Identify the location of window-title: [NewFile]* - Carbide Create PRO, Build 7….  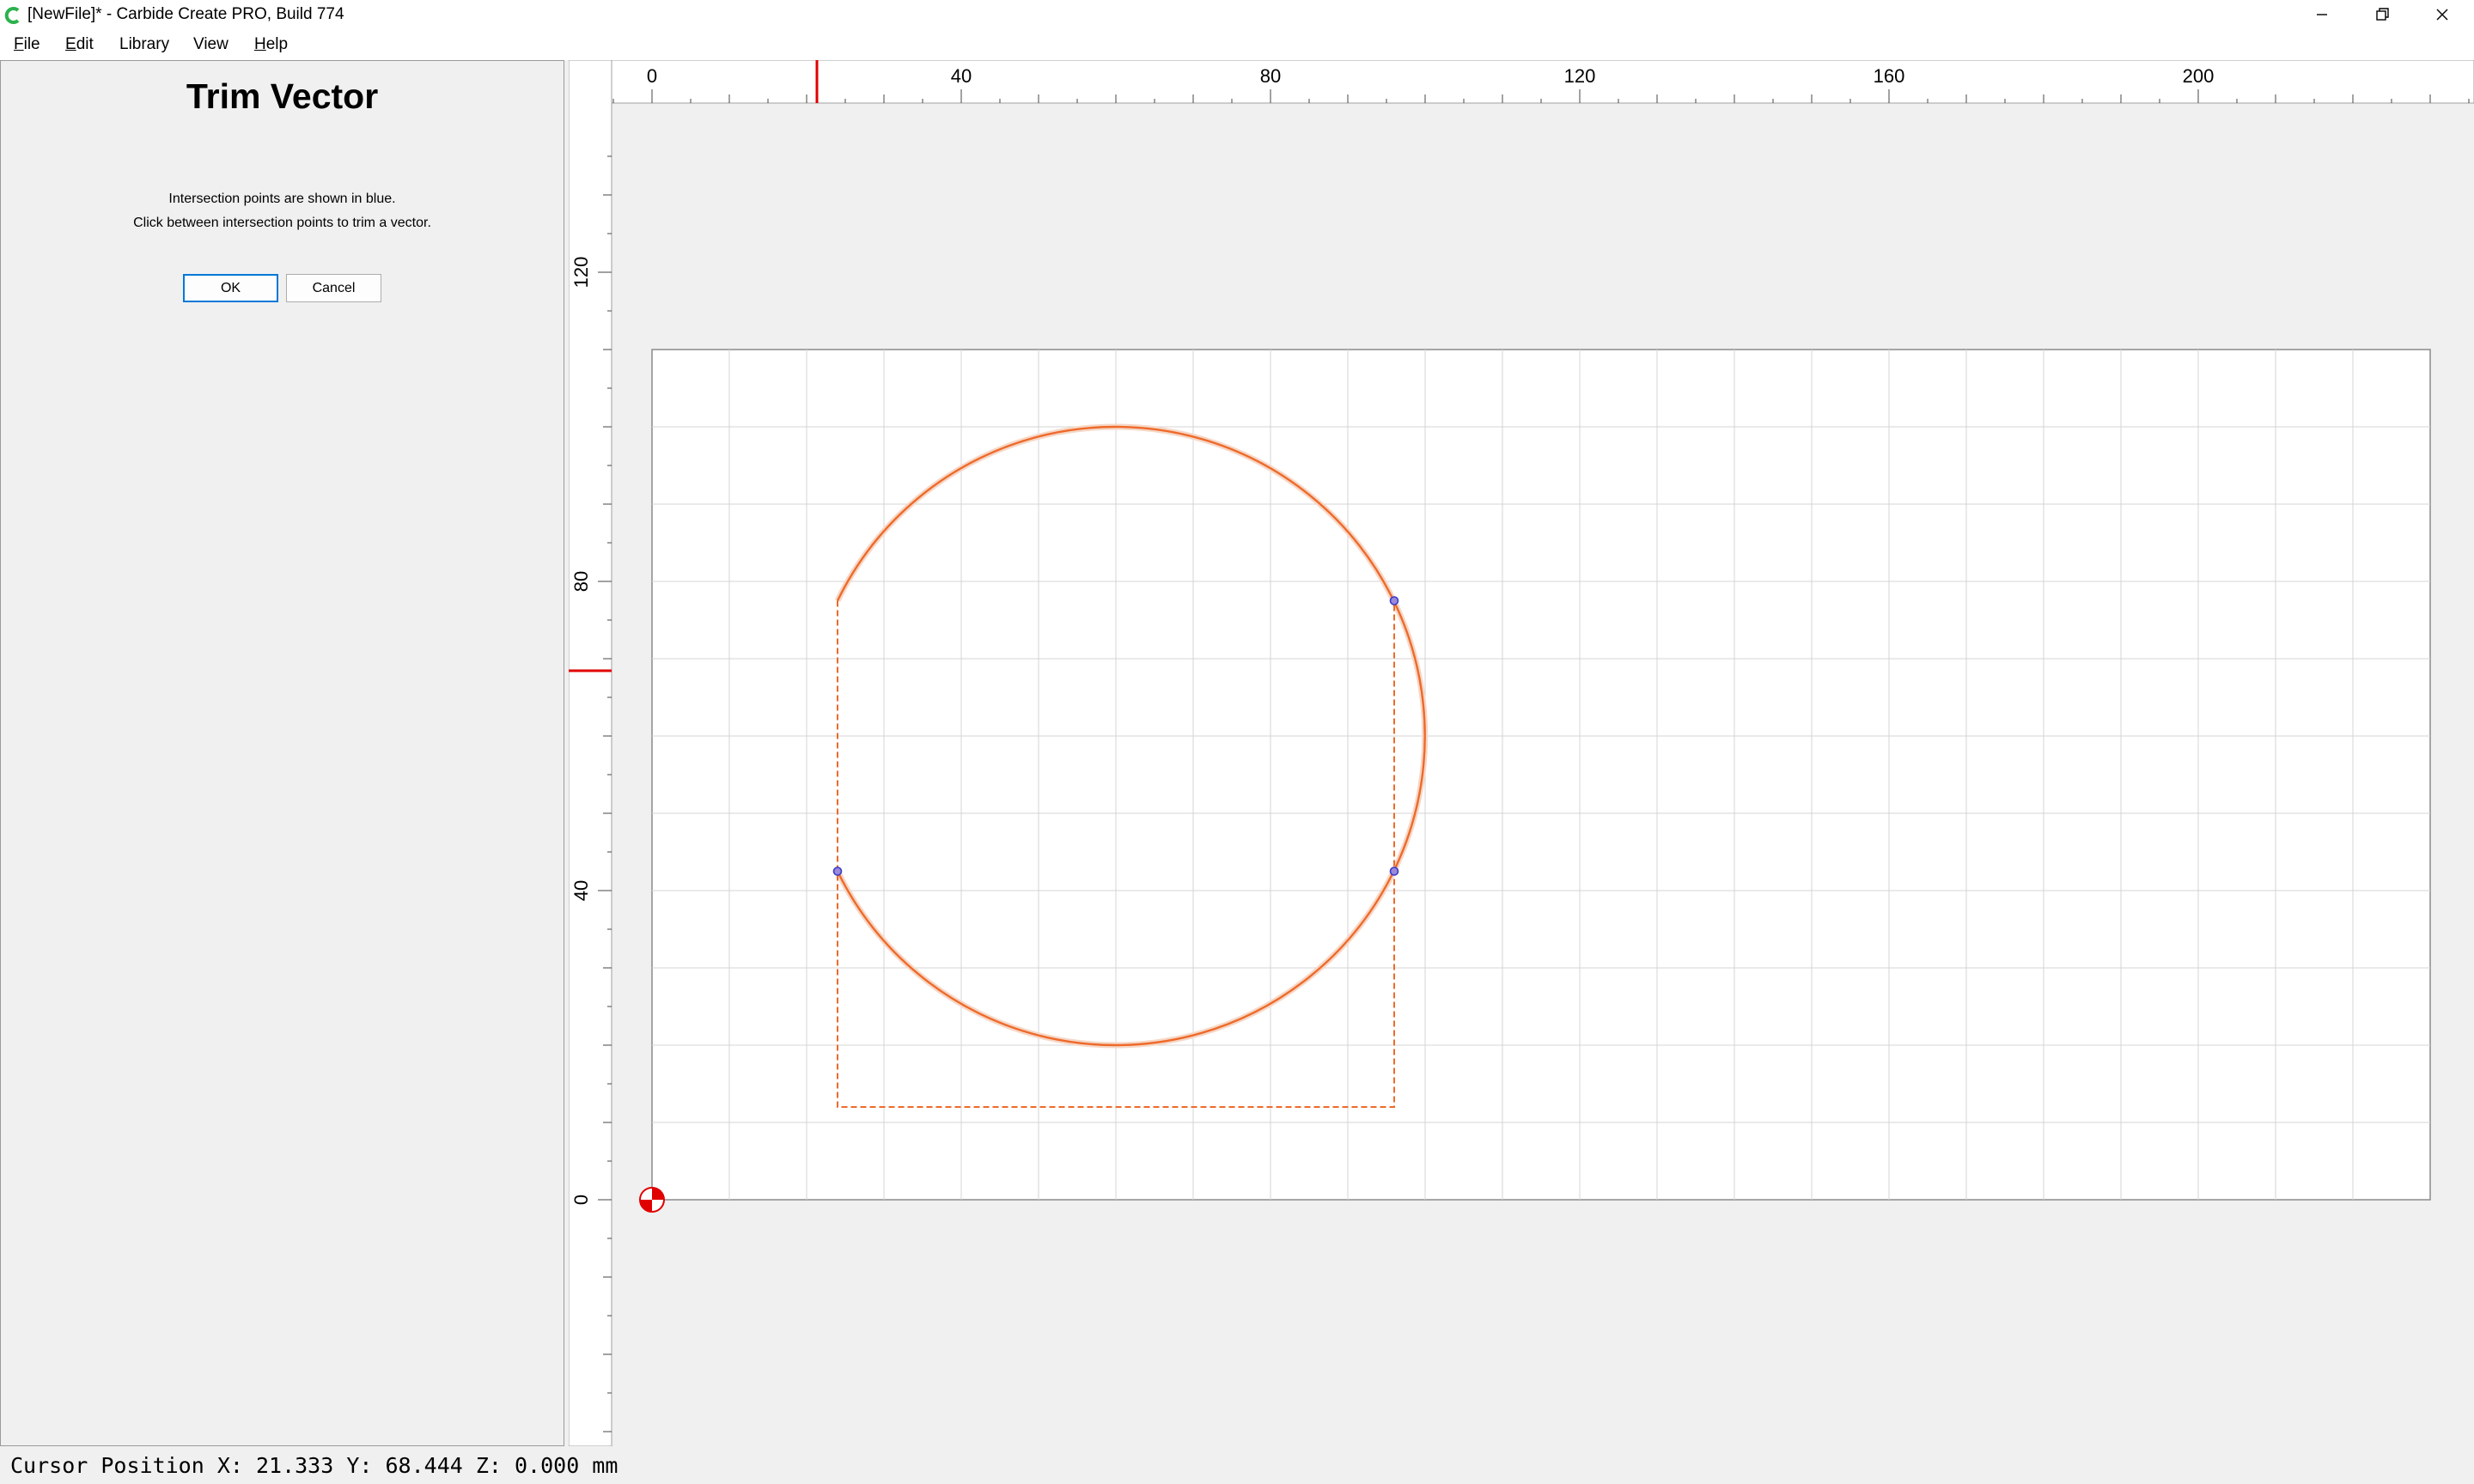
(185, 14).